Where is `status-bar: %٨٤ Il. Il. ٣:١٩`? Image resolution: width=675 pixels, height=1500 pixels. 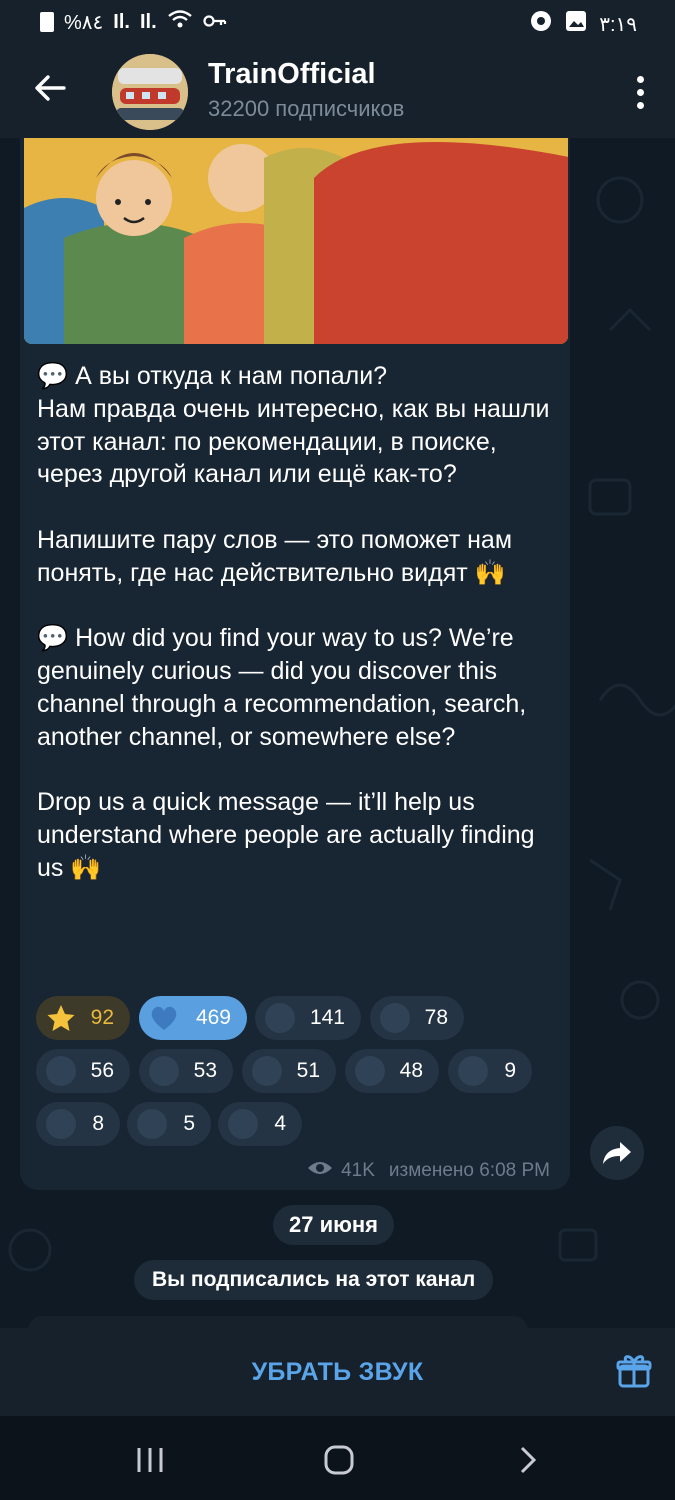 status-bar: %٨٤ Il. Il. ٣:١٩ is located at coordinates (337, 23).